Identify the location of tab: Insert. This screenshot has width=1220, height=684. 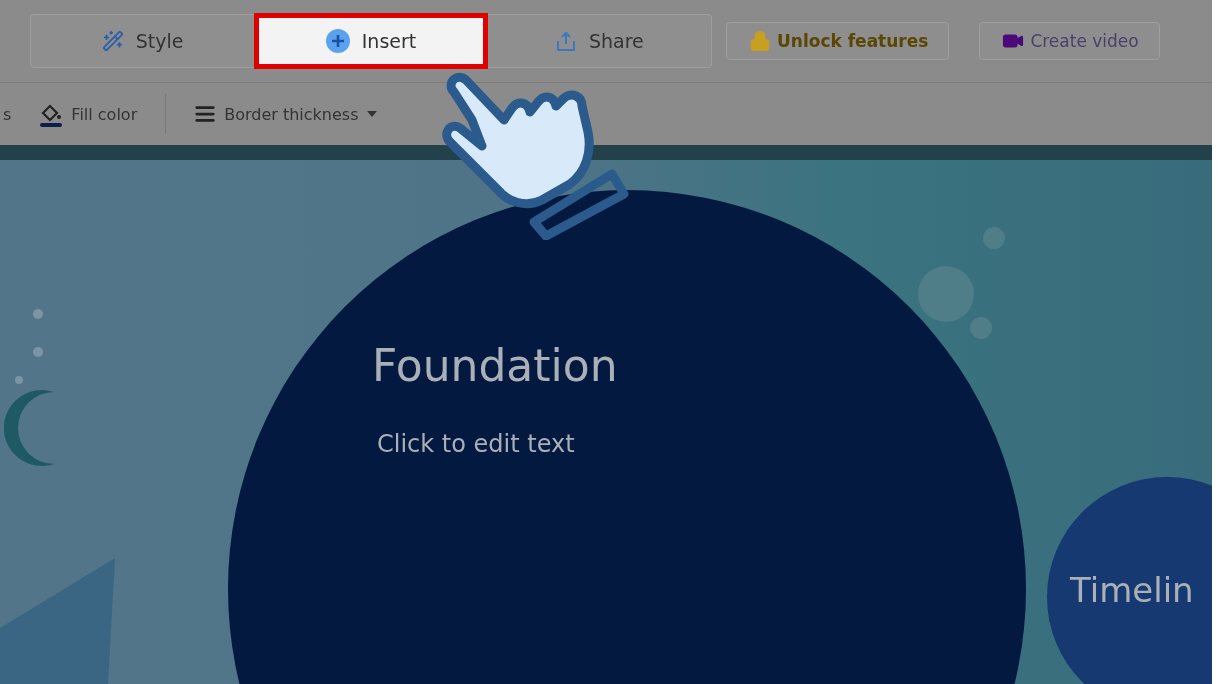
(371, 41).